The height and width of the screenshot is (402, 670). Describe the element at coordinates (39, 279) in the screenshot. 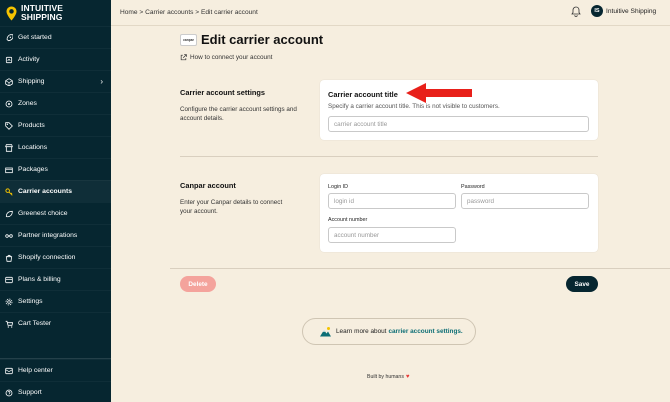

I see `sidebar-item-label: Plans & billing` at that location.